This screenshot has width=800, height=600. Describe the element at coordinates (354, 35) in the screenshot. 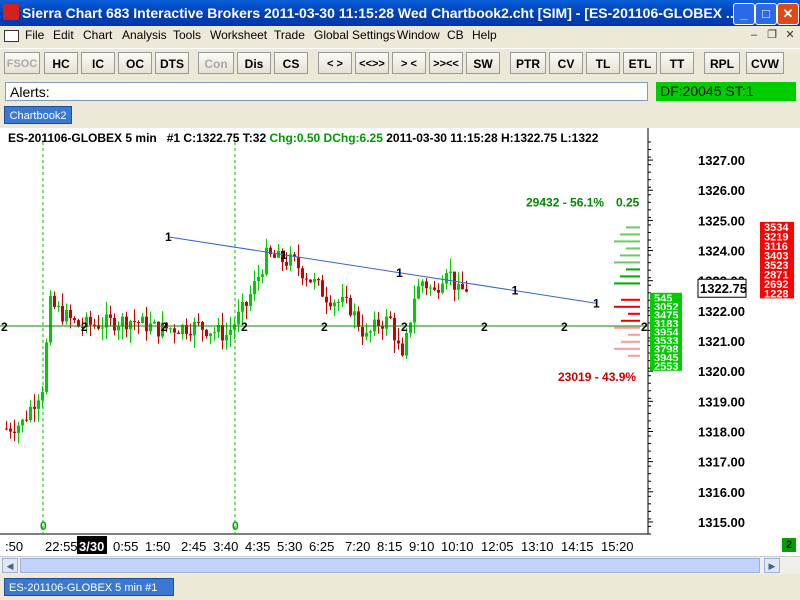

I see `menu-global-settings: Global Settings` at that location.